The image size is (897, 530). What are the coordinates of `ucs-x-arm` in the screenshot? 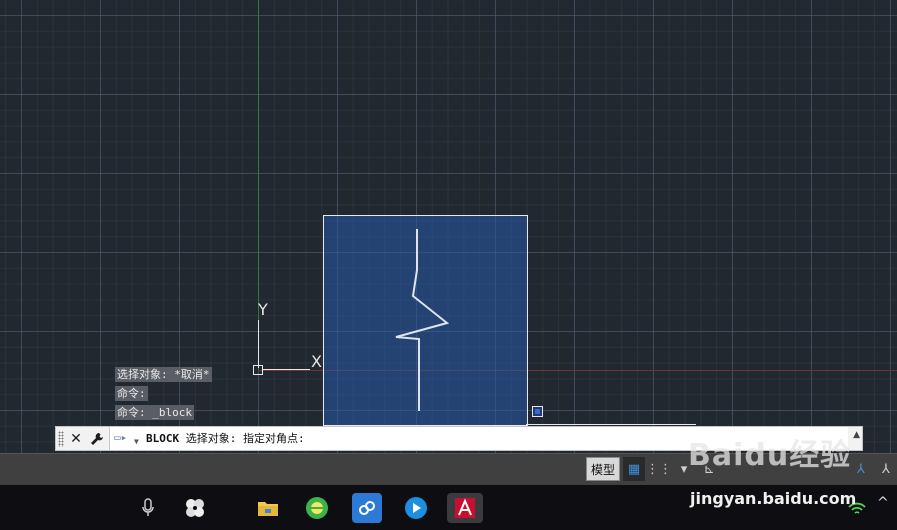 It's located at (286, 369).